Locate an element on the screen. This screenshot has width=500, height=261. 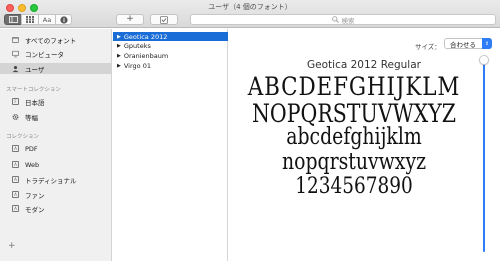
collection-header: コレクション is located at coordinates (23, 137).